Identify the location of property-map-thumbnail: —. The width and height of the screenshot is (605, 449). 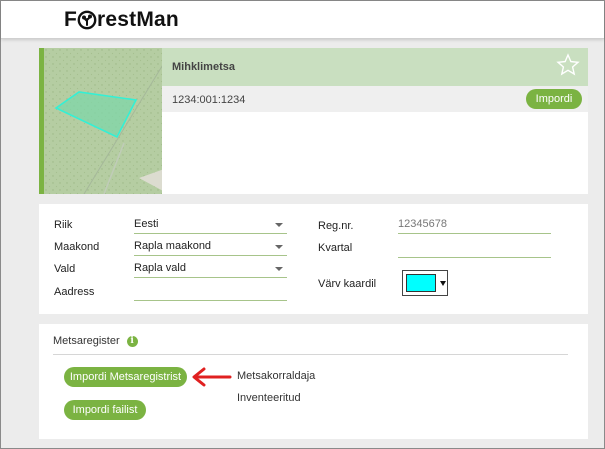
(100, 121).